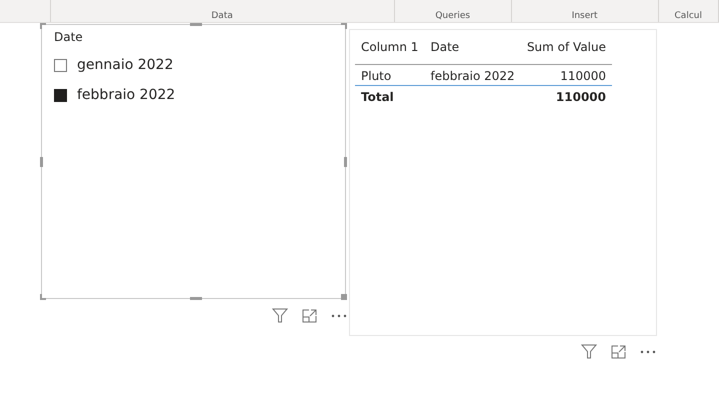  What do you see at coordinates (688, 16) in the screenshot?
I see `ribbon-group-label: Calcul` at bounding box center [688, 16].